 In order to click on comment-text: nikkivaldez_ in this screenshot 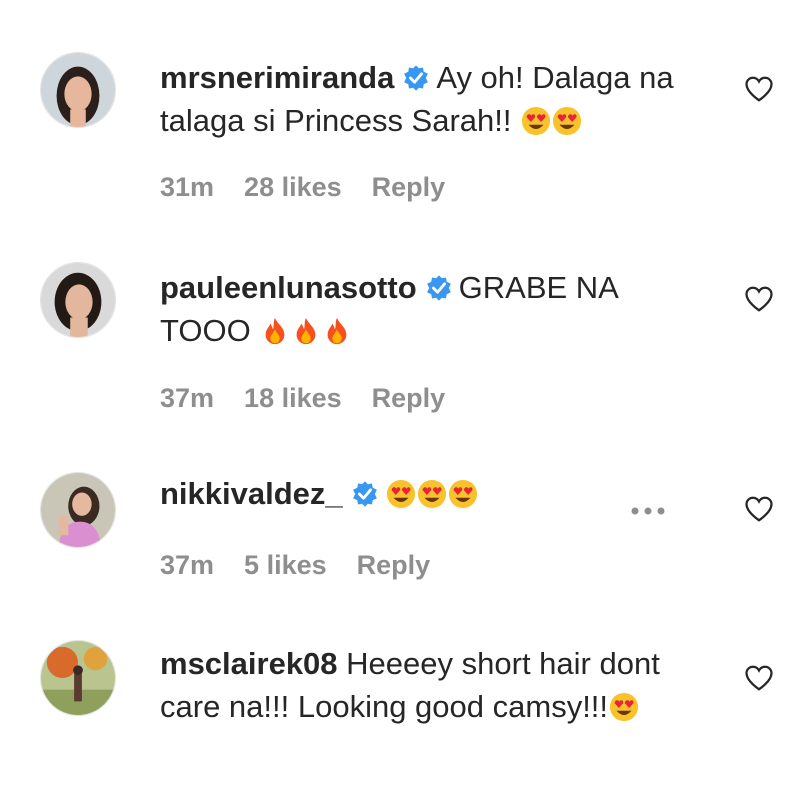, I will do `click(420, 493)`.